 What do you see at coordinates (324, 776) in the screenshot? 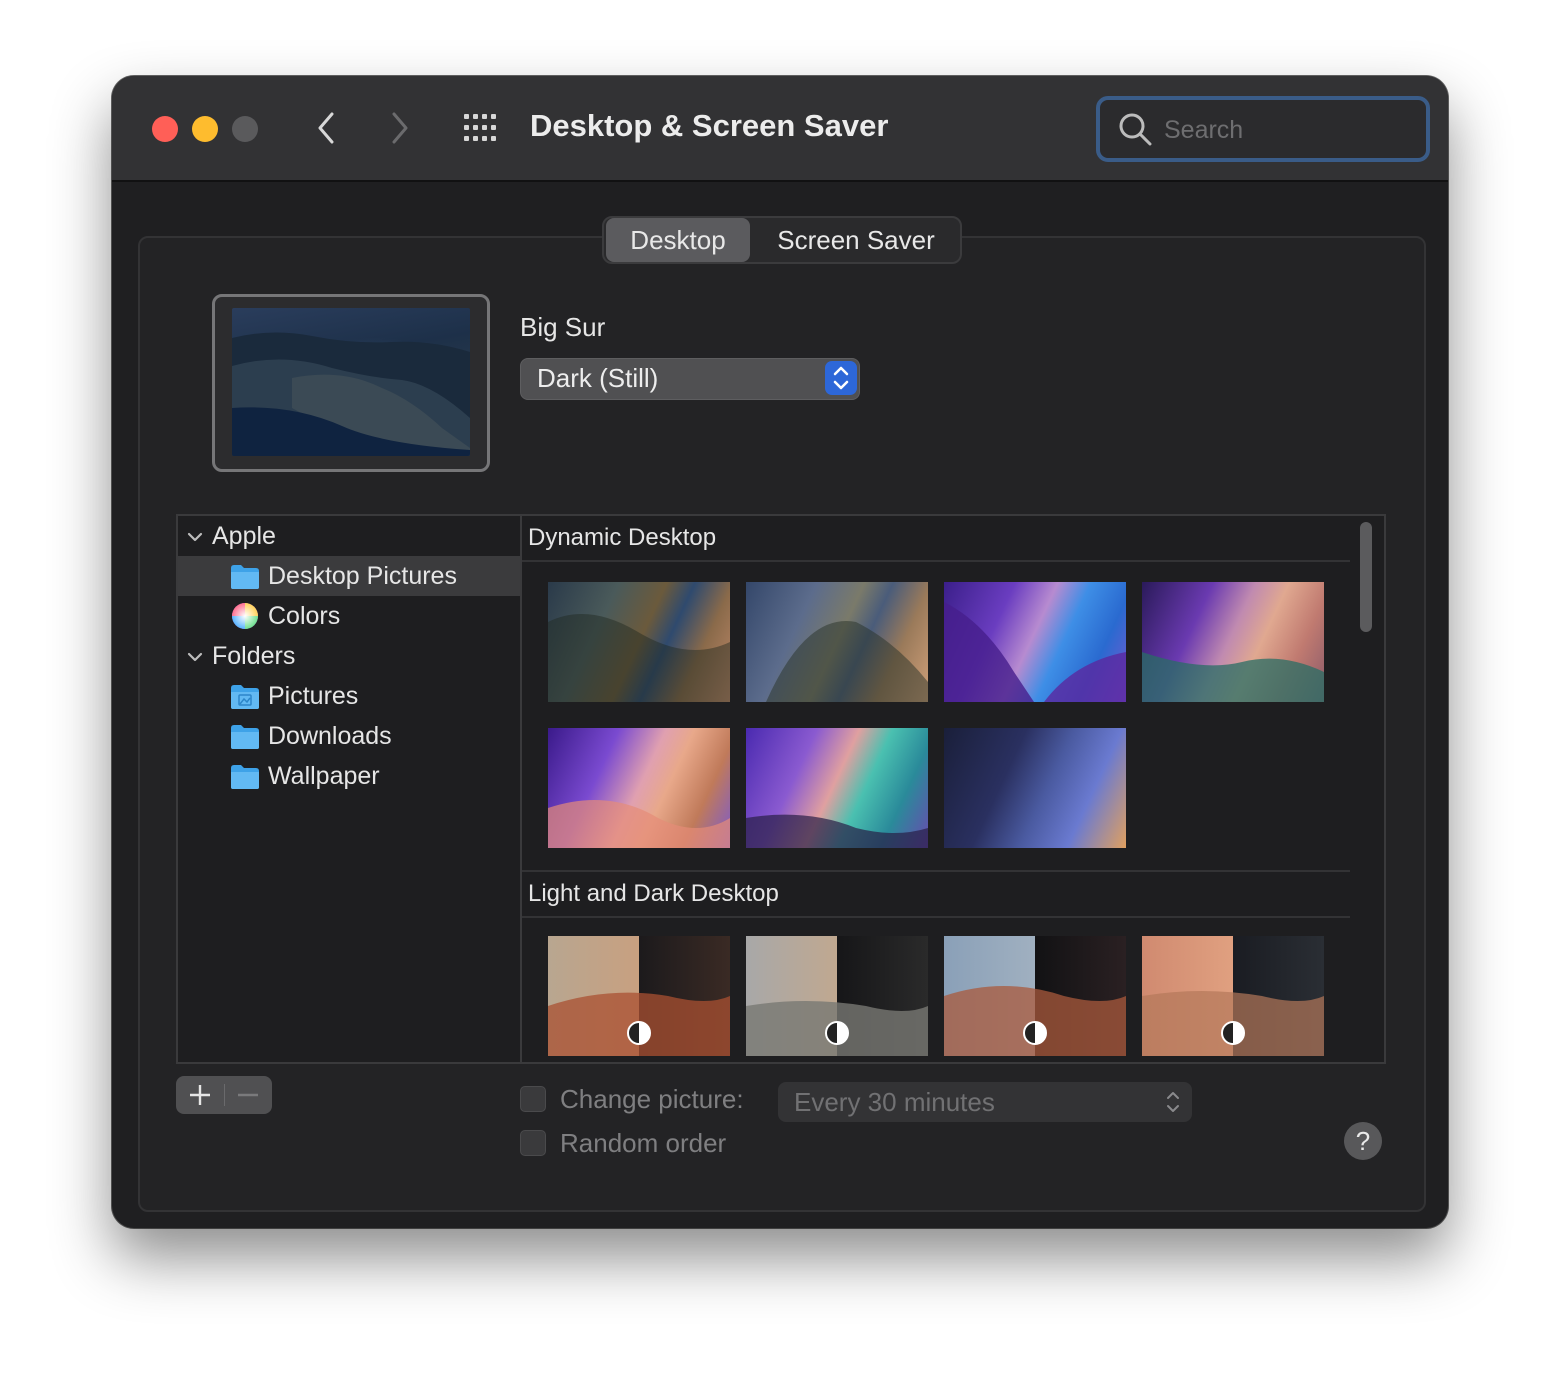
I see `sidebar-item-label: Wallpaper` at bounding box center [324, 776].